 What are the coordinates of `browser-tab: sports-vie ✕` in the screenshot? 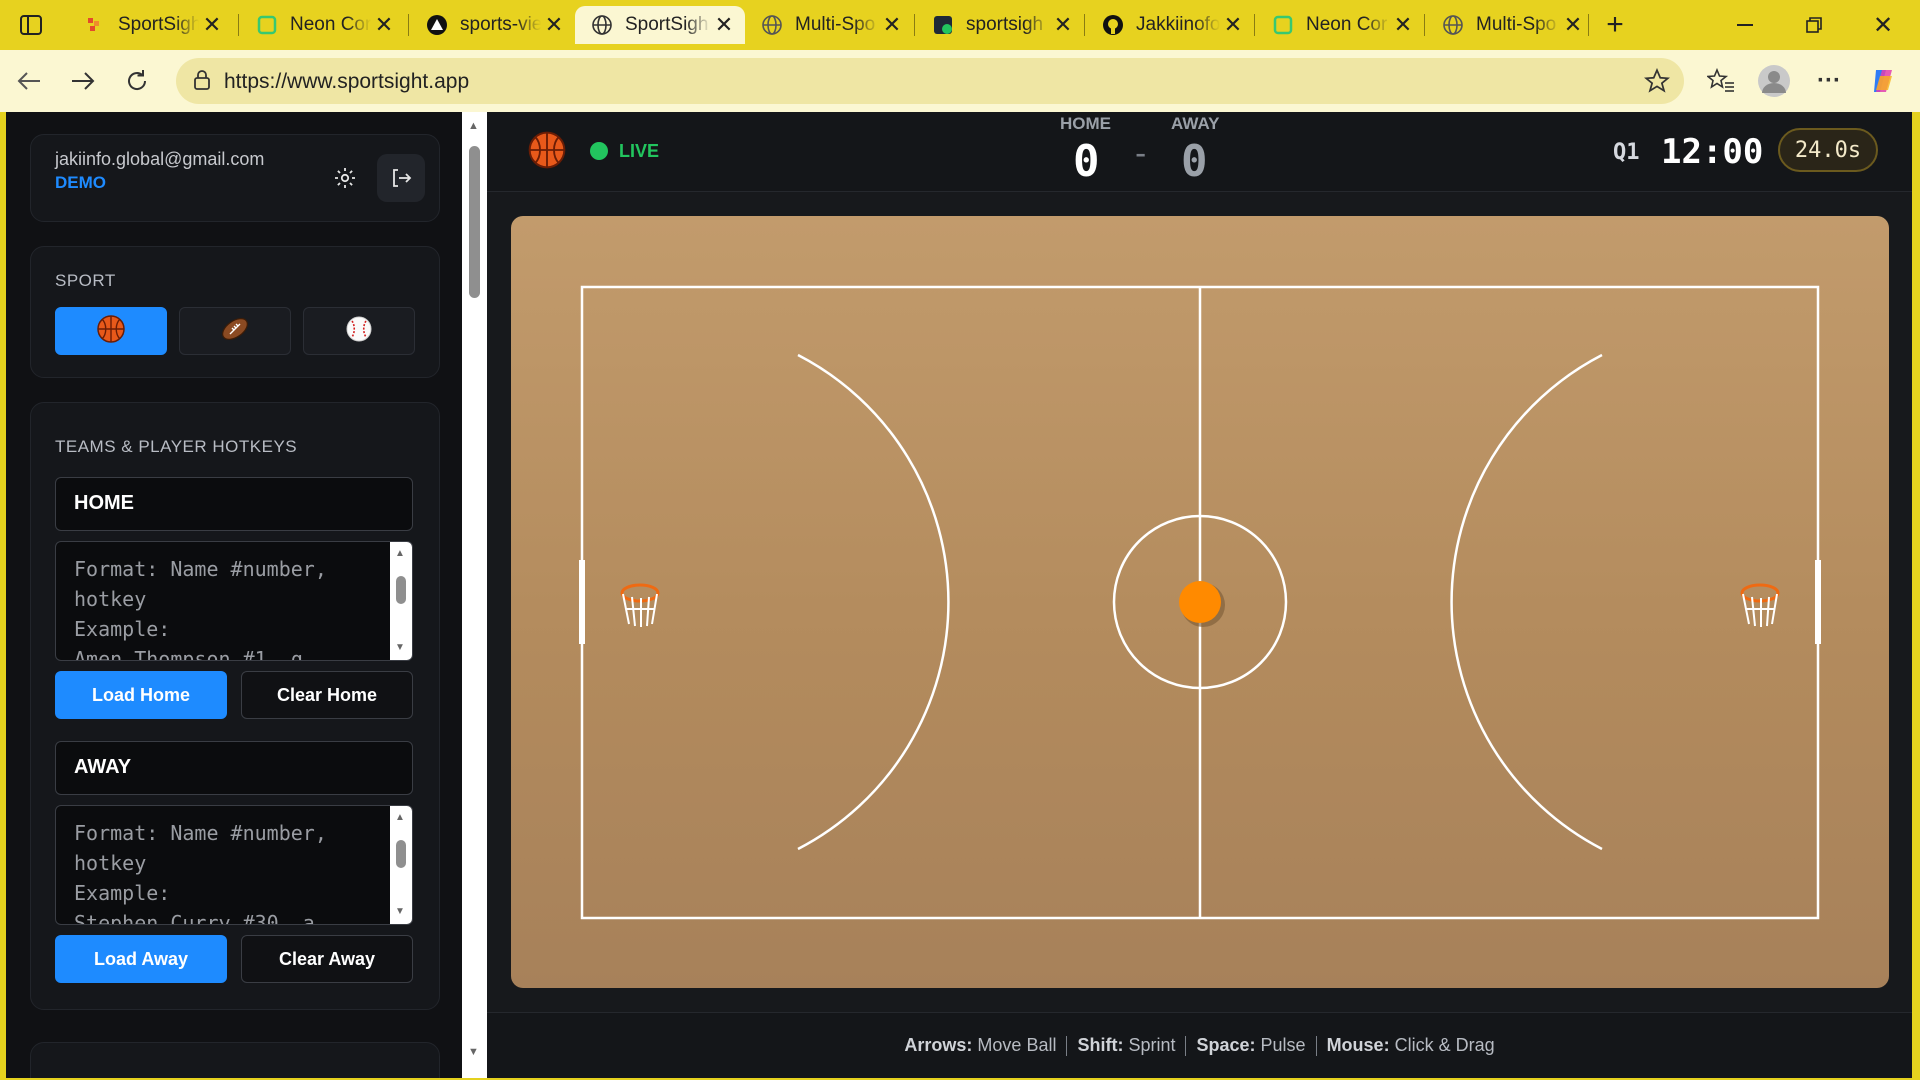 It's located at (492, 25).